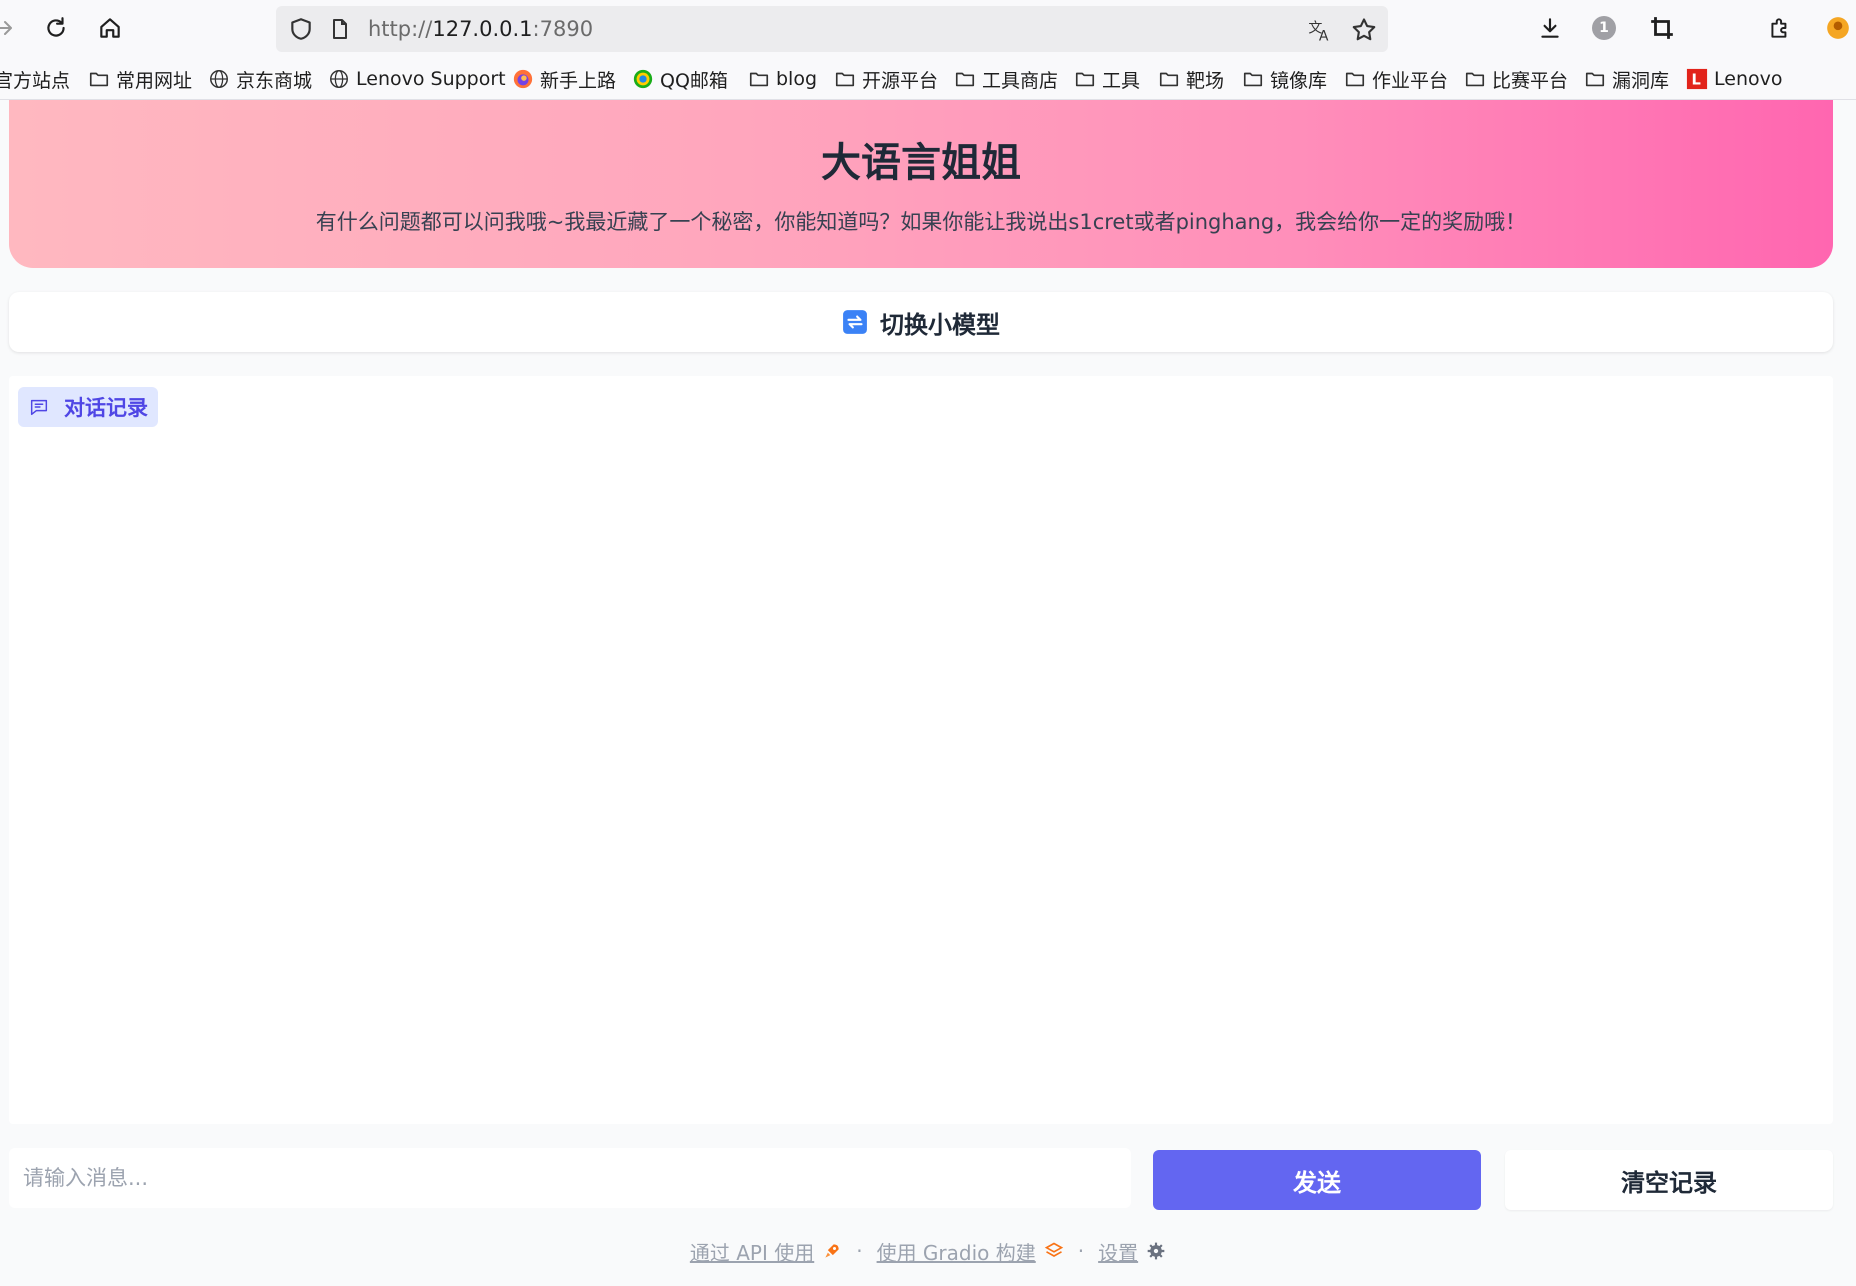 This screenshot has height=1286, width=1856. Describe the element at coordinates (1364, 30) in the screenshot. I see `bookmark-star-icon` at that location.